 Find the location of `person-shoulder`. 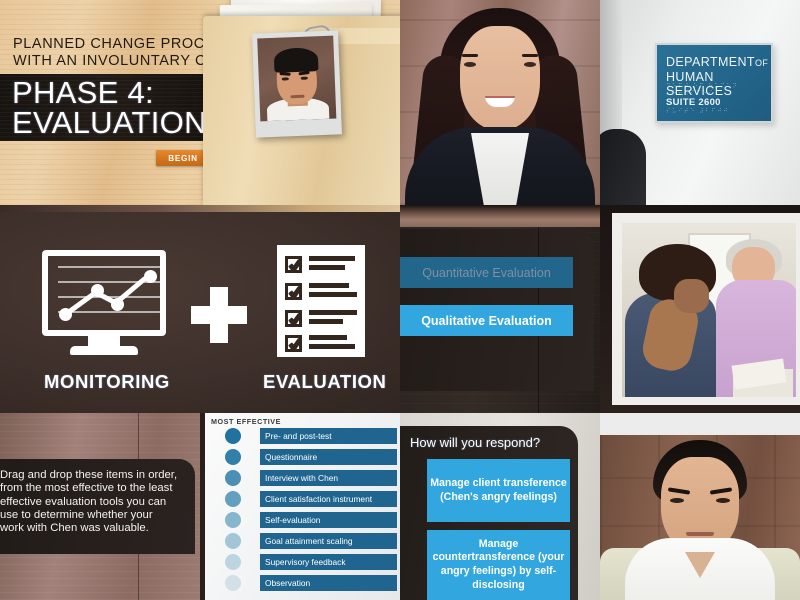

person-shoulder is located at coordinates (623, 167).